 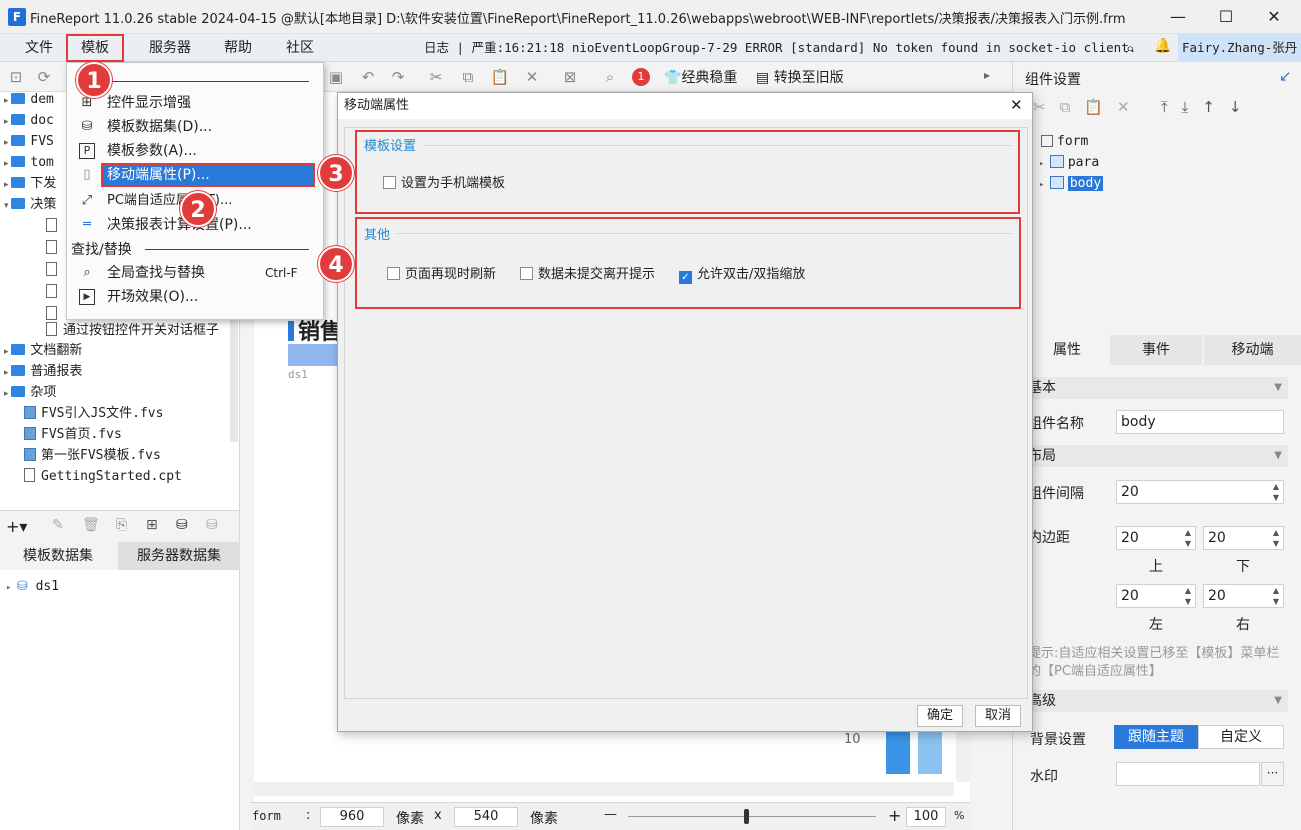 What do you see at coordinates (30, 392) in the screenshot?
I see `tree-folder: ▸ 杂项` at bounding box center [30, 392].